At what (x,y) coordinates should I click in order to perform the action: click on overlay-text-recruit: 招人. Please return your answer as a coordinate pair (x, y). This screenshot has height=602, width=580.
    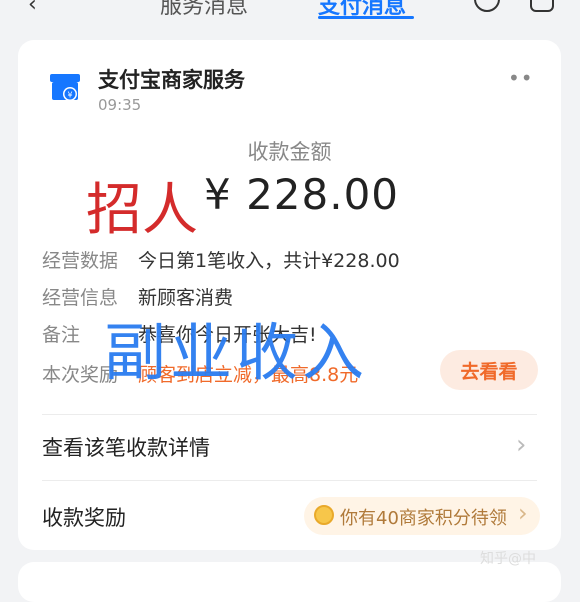
    Looking at the image, I should click on (142, 210).